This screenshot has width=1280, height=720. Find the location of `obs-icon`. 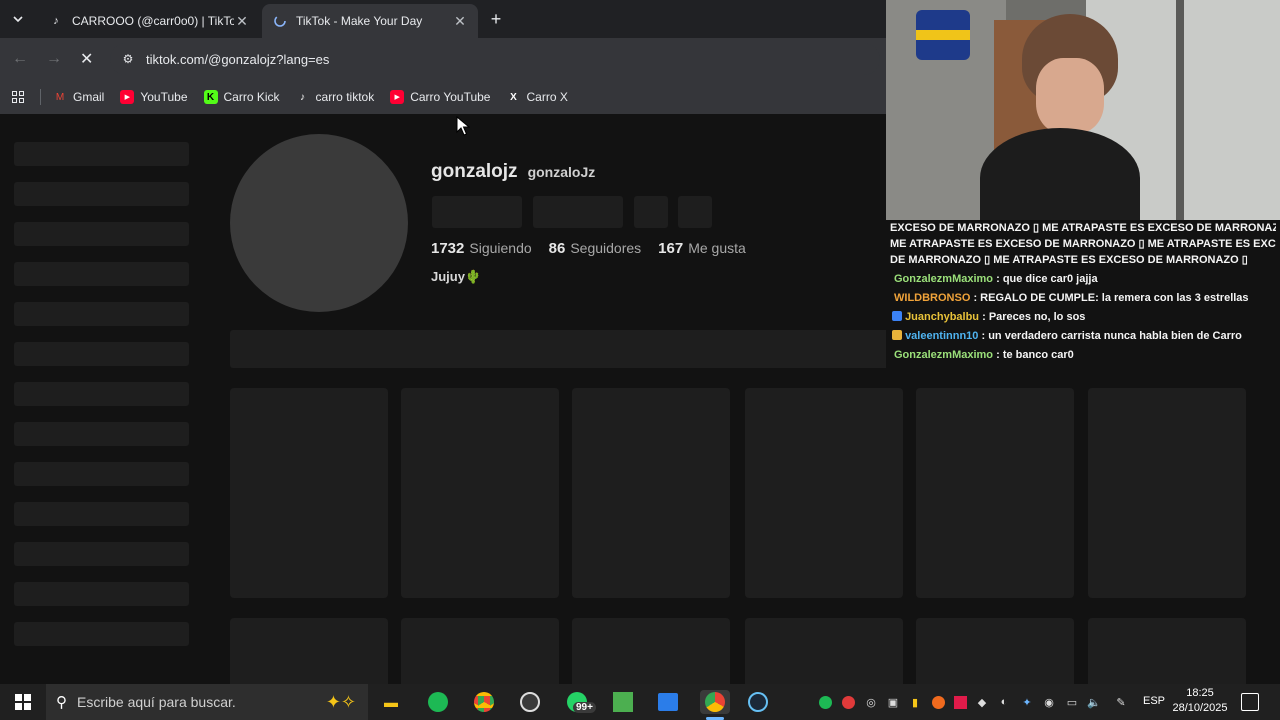

obs-icon is located at coordinates (530, 702).